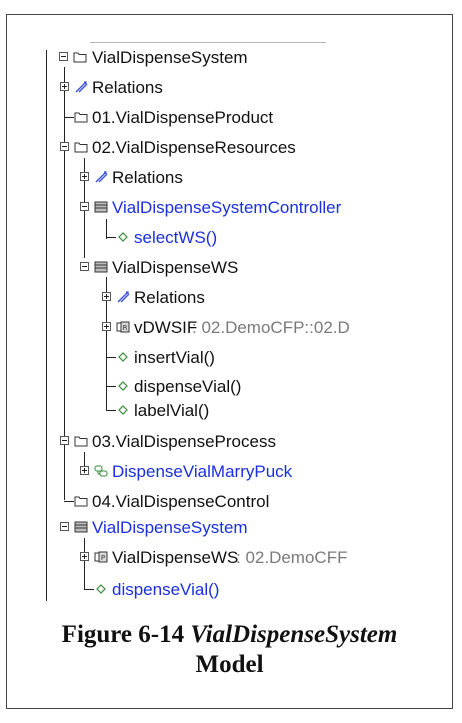 The width and height of the screenshot is (462, 723). What do you see at coordinates (227, 207) in the screenshot?
I see `tree-label: VialDispenseSystemController` at bounding box center [227, 207].